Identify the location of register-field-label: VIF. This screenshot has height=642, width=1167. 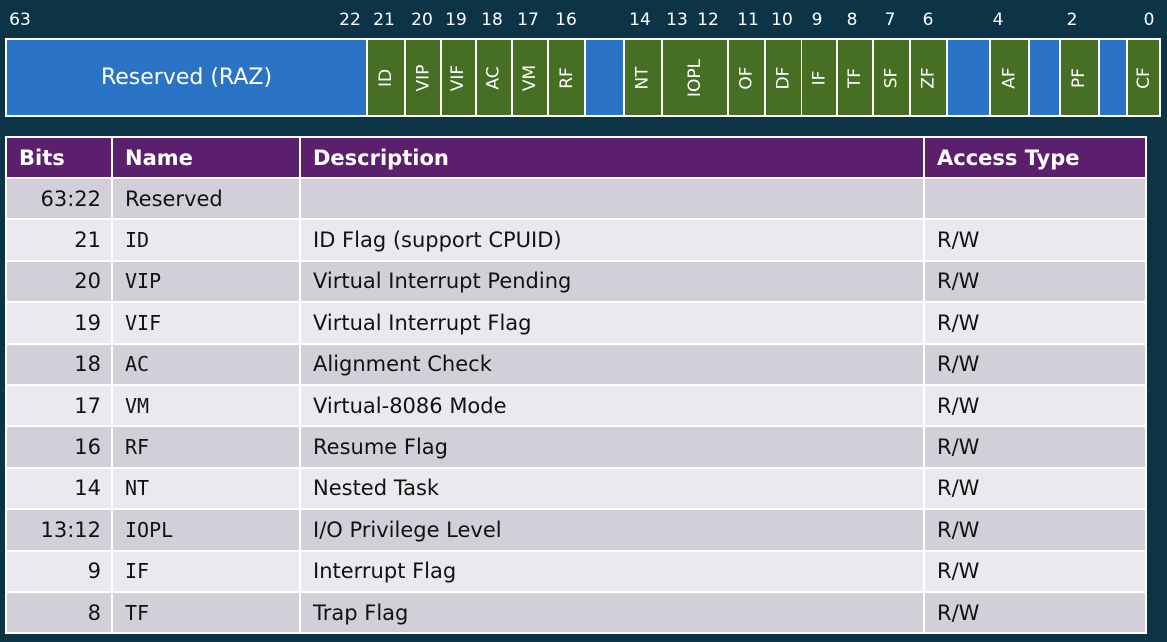
(458, 77).